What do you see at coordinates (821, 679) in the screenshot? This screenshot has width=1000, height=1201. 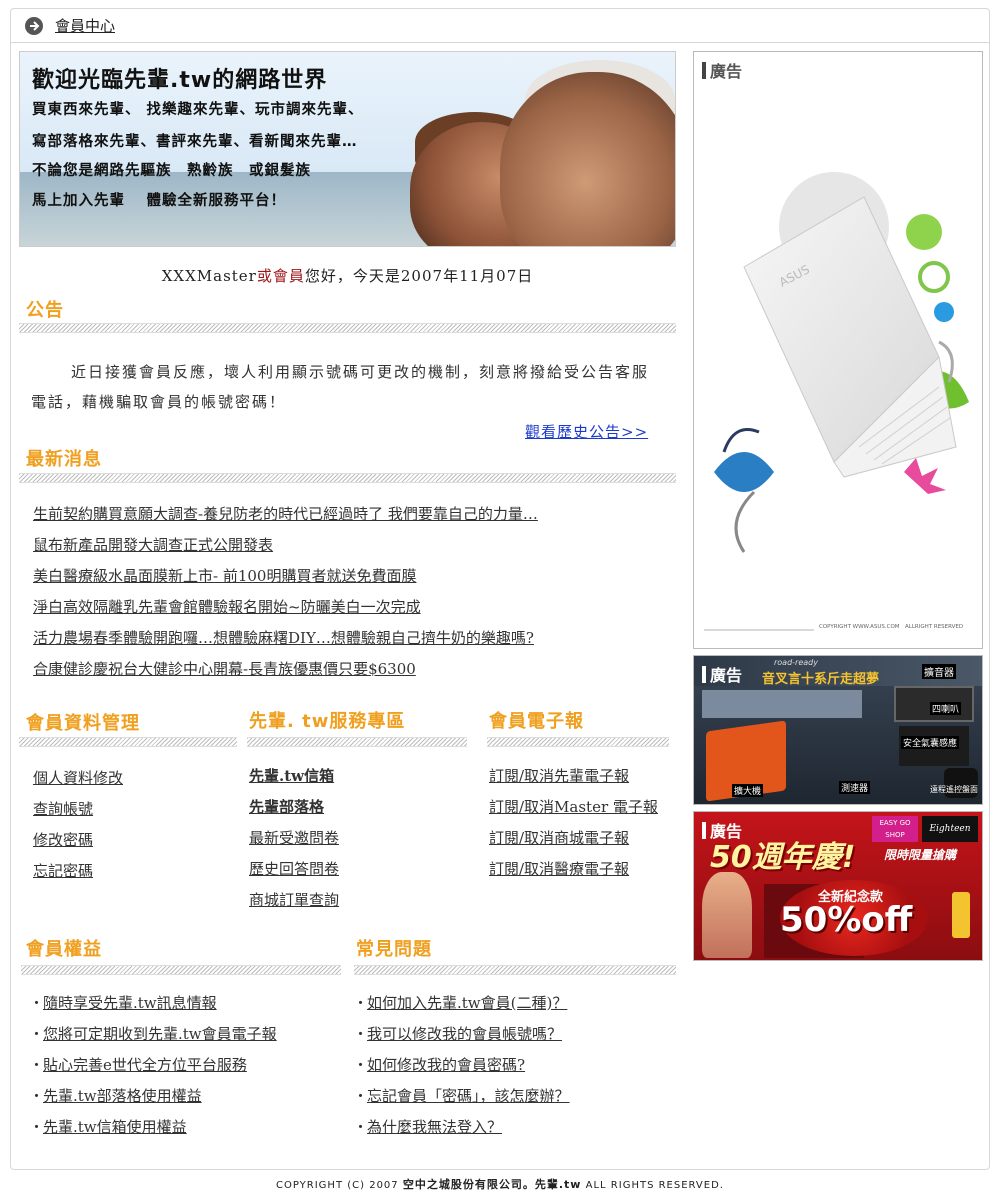 I see `ad2-headline: 音叉言十系斤走超夢` at bounding box center [821, 679].